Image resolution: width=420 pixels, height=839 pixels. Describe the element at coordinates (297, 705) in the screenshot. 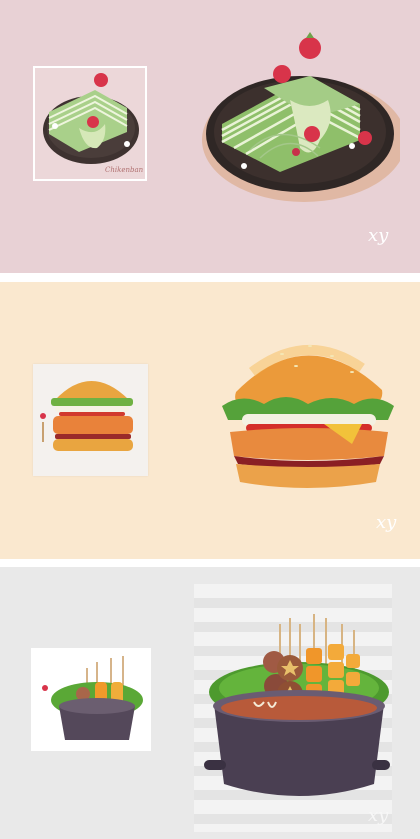

I see `hotpot-illustration` at that location.